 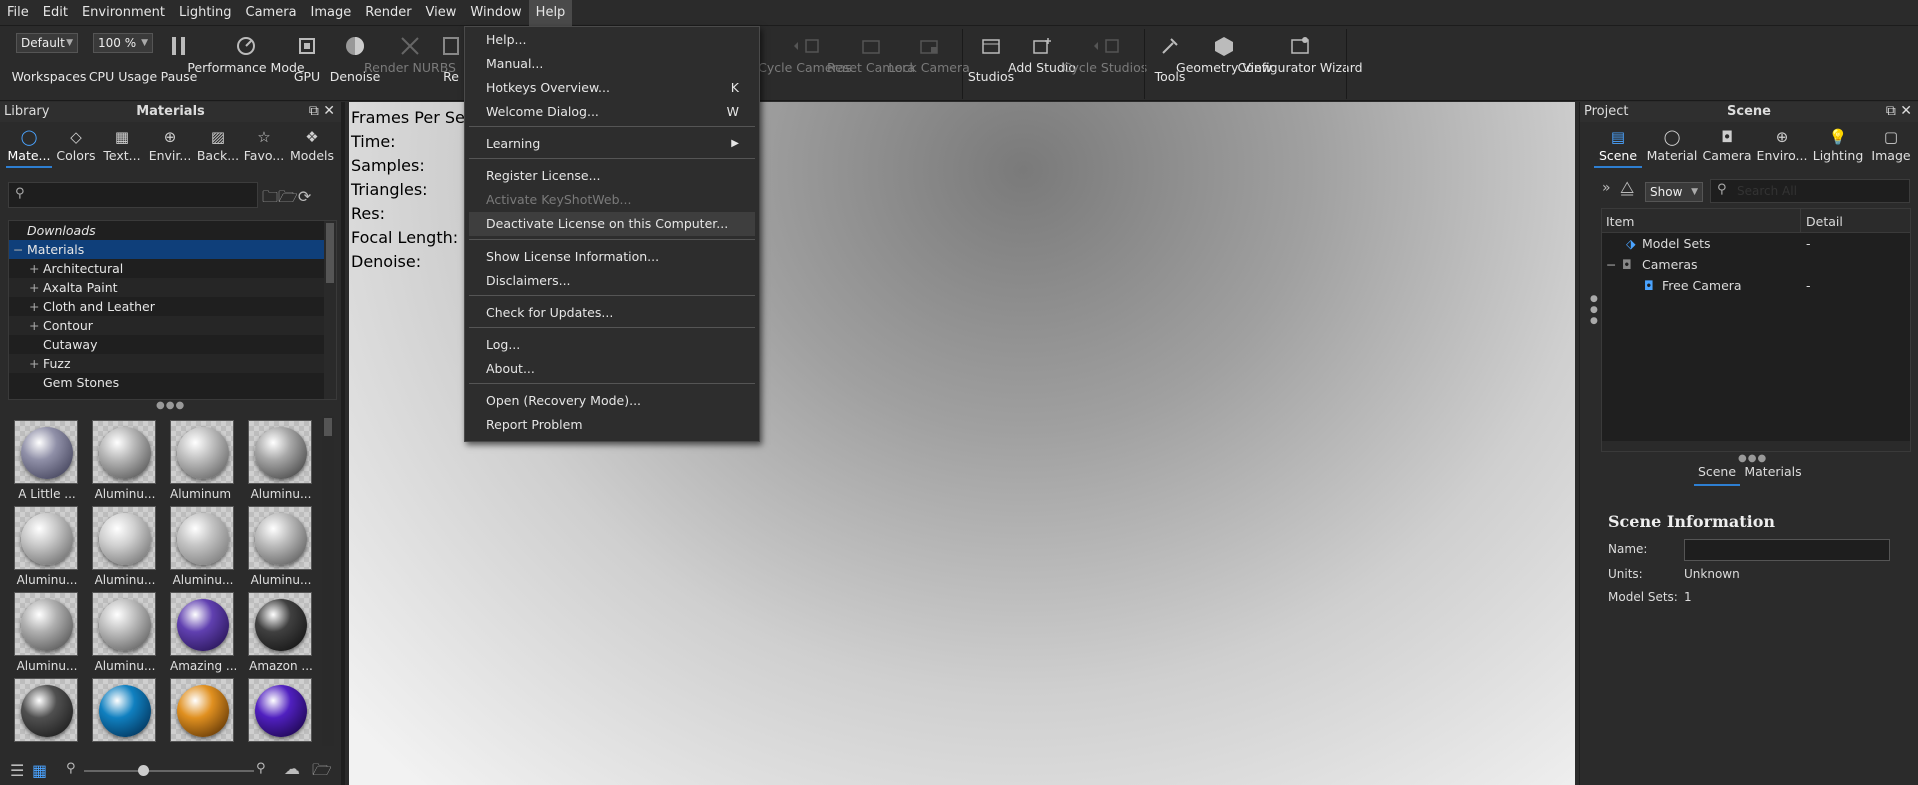 What do you see at coordinates (172, 344) in the screenshot?
I see `tree-item: Cutaway` at bounding box center [172, 344].